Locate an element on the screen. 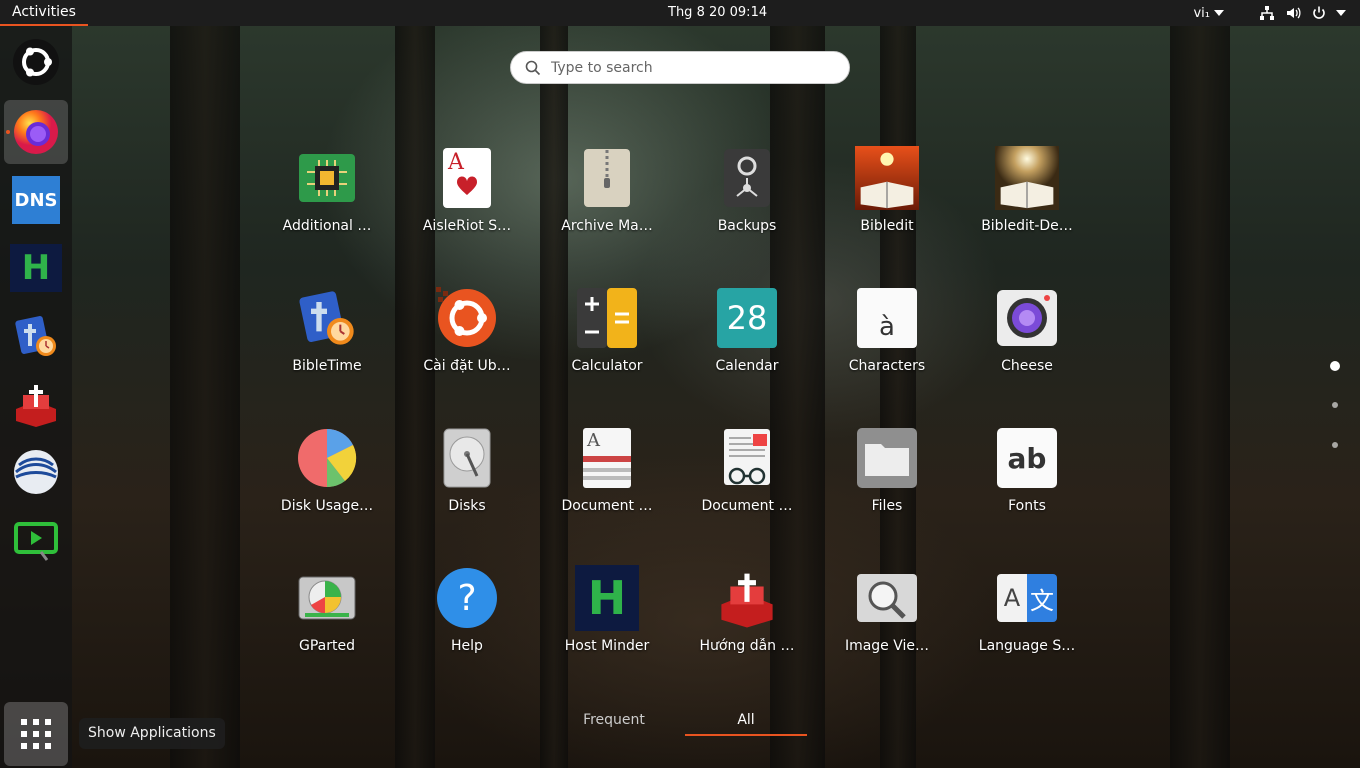  app-gparted: GParted is located at coordinates (327, 617).